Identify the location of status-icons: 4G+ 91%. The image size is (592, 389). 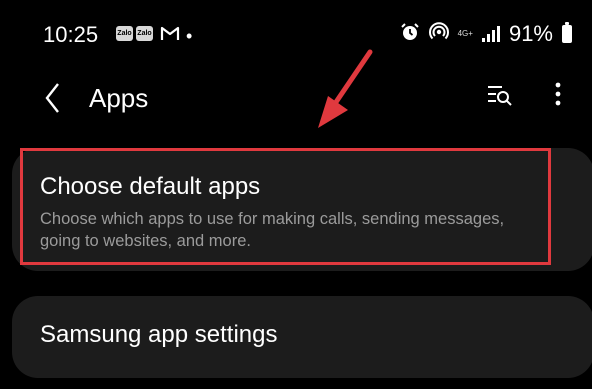
(486, 34).